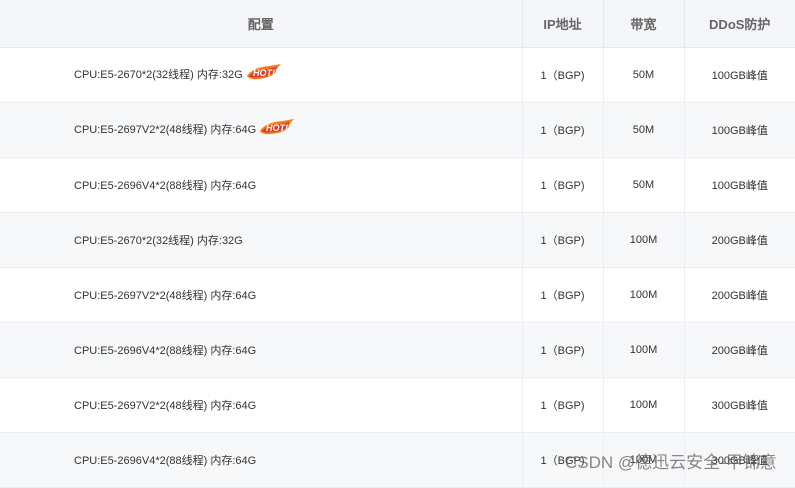 The height and width of the screenshot is (488, 795). Describe the element at coordinates (671, 462) in the screenshot. I see `csdn-watermark: CSDN @德迅云安全-甲锦意` at that location.